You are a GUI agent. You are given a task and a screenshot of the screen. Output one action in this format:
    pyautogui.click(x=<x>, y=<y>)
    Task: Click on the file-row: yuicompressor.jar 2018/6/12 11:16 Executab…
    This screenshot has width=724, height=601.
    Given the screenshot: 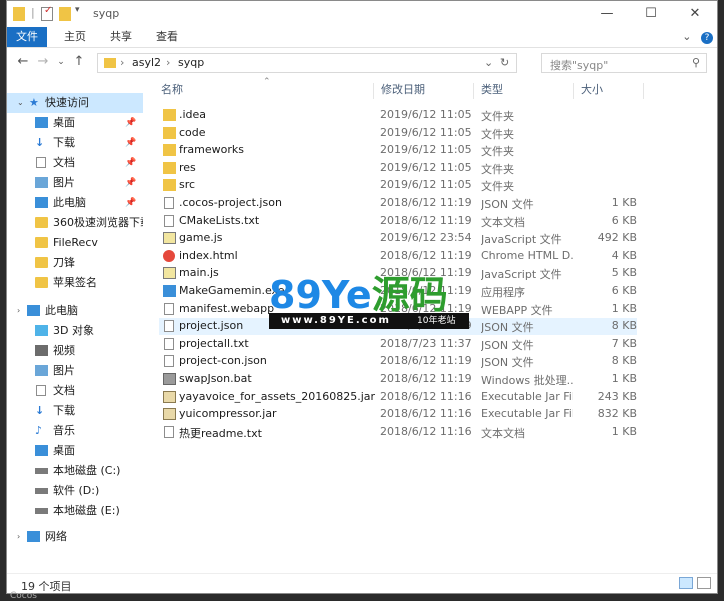 What is the action you would take?
    pyautogui.click(x=398, y=414)
    